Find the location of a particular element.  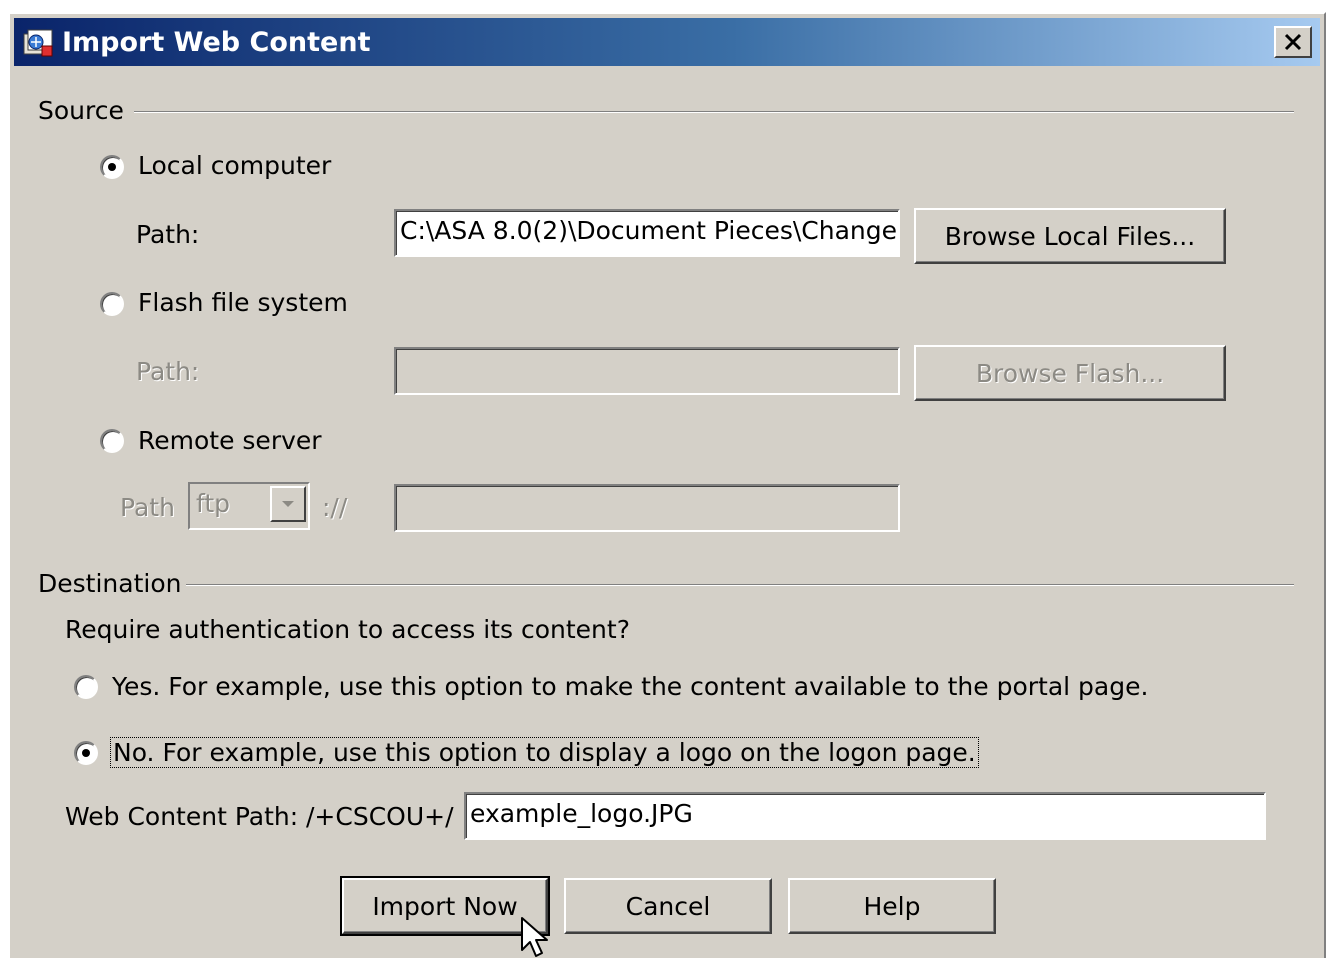

dialog-title: Import Web Content is located at coordinates (216, 42).